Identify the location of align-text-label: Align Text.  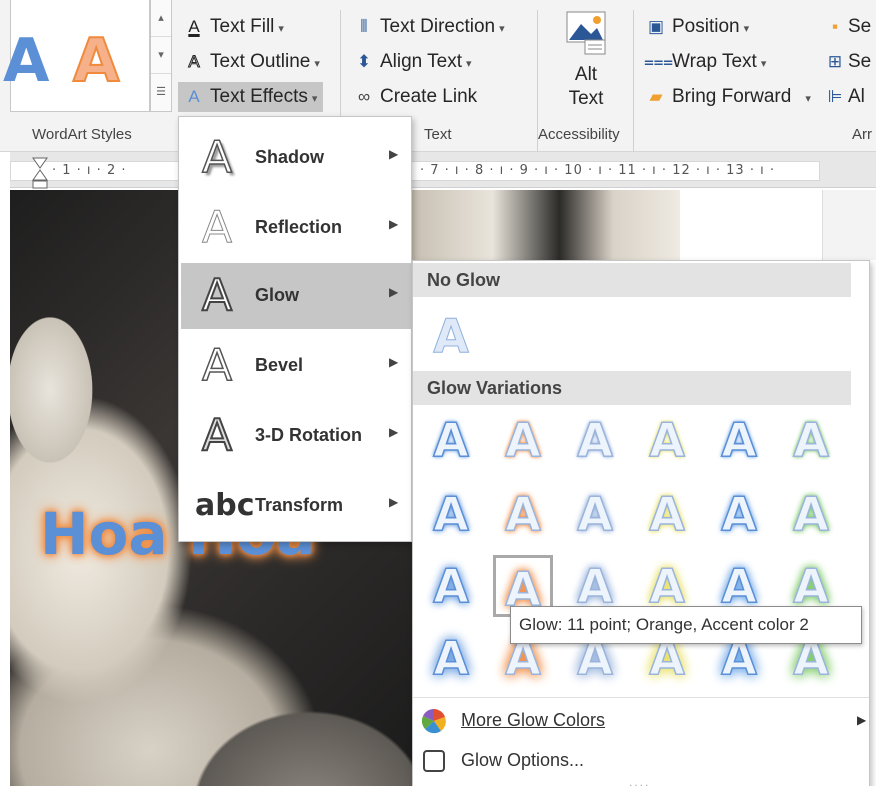
(421, 61).